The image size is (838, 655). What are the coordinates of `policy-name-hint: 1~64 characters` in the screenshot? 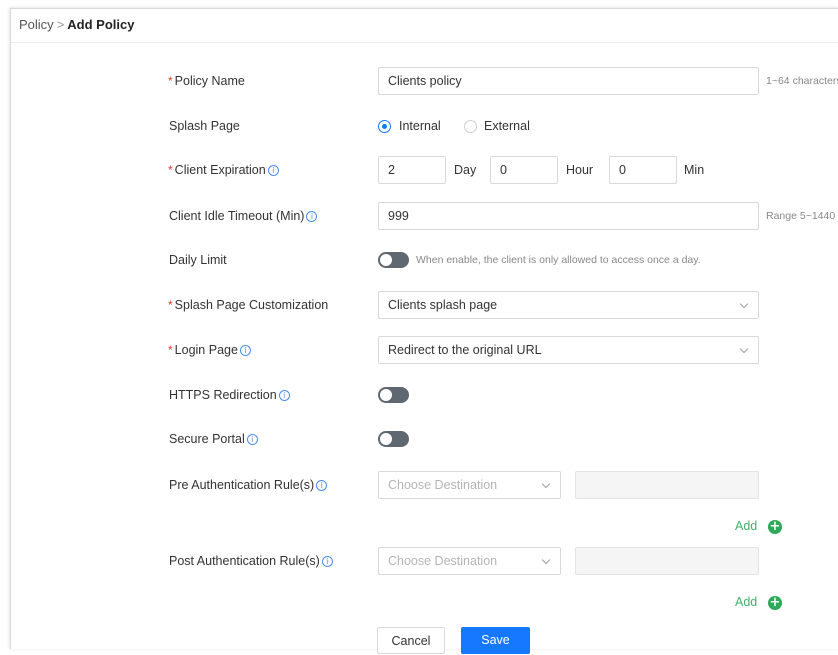 It's located at (802, 81).